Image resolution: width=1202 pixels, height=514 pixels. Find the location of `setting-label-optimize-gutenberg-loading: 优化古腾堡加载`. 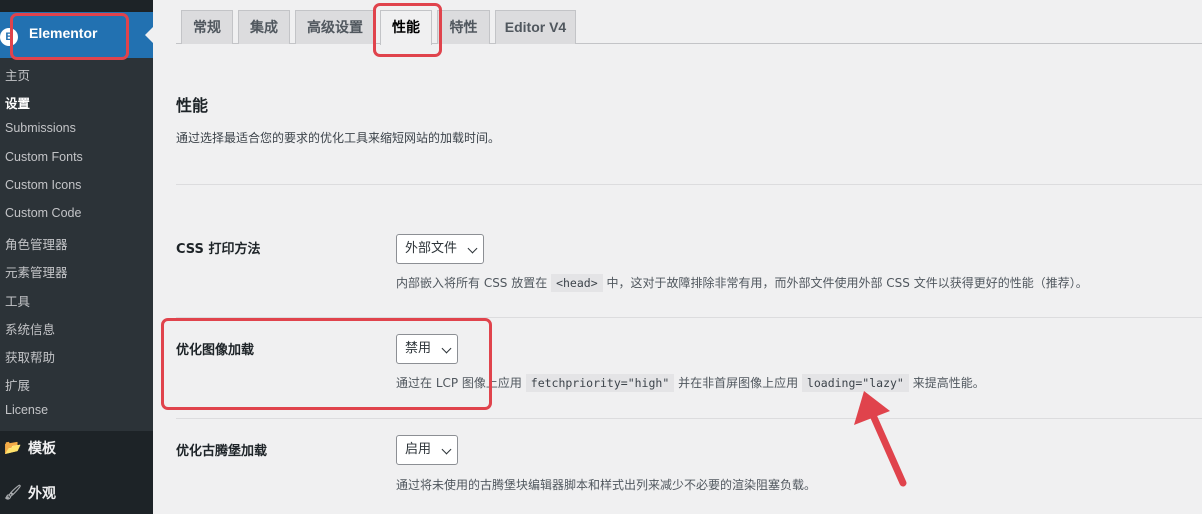

setting-label-optimize-gutenberg-loading: 优化古腾堡加载 is located at coordinates (222, 451).